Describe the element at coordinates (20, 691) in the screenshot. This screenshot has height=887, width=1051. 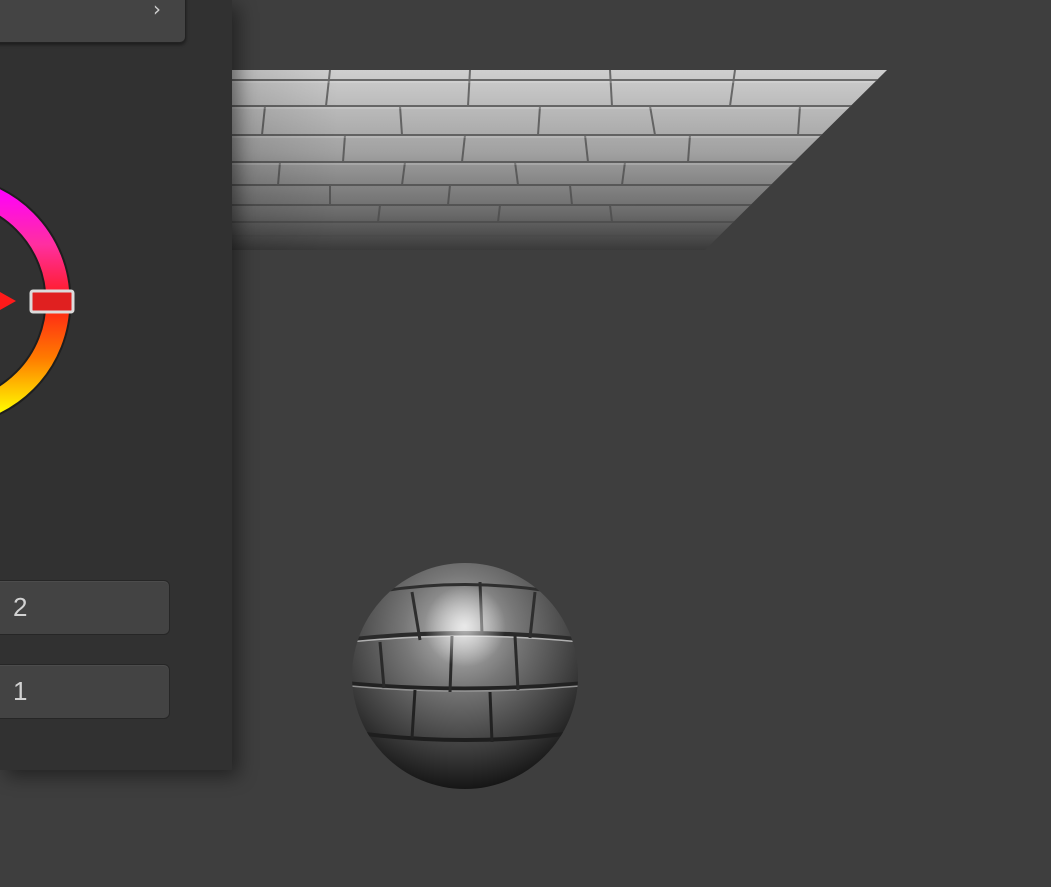
I see `number-field-value: 1` at that location.